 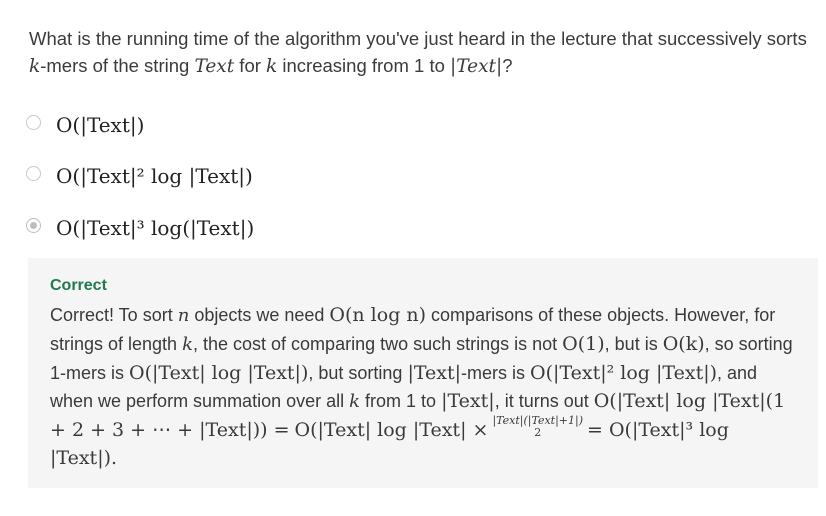 I want to click on option-3: O(|Text|³ log(|Text|), so click(x=226, y=230).